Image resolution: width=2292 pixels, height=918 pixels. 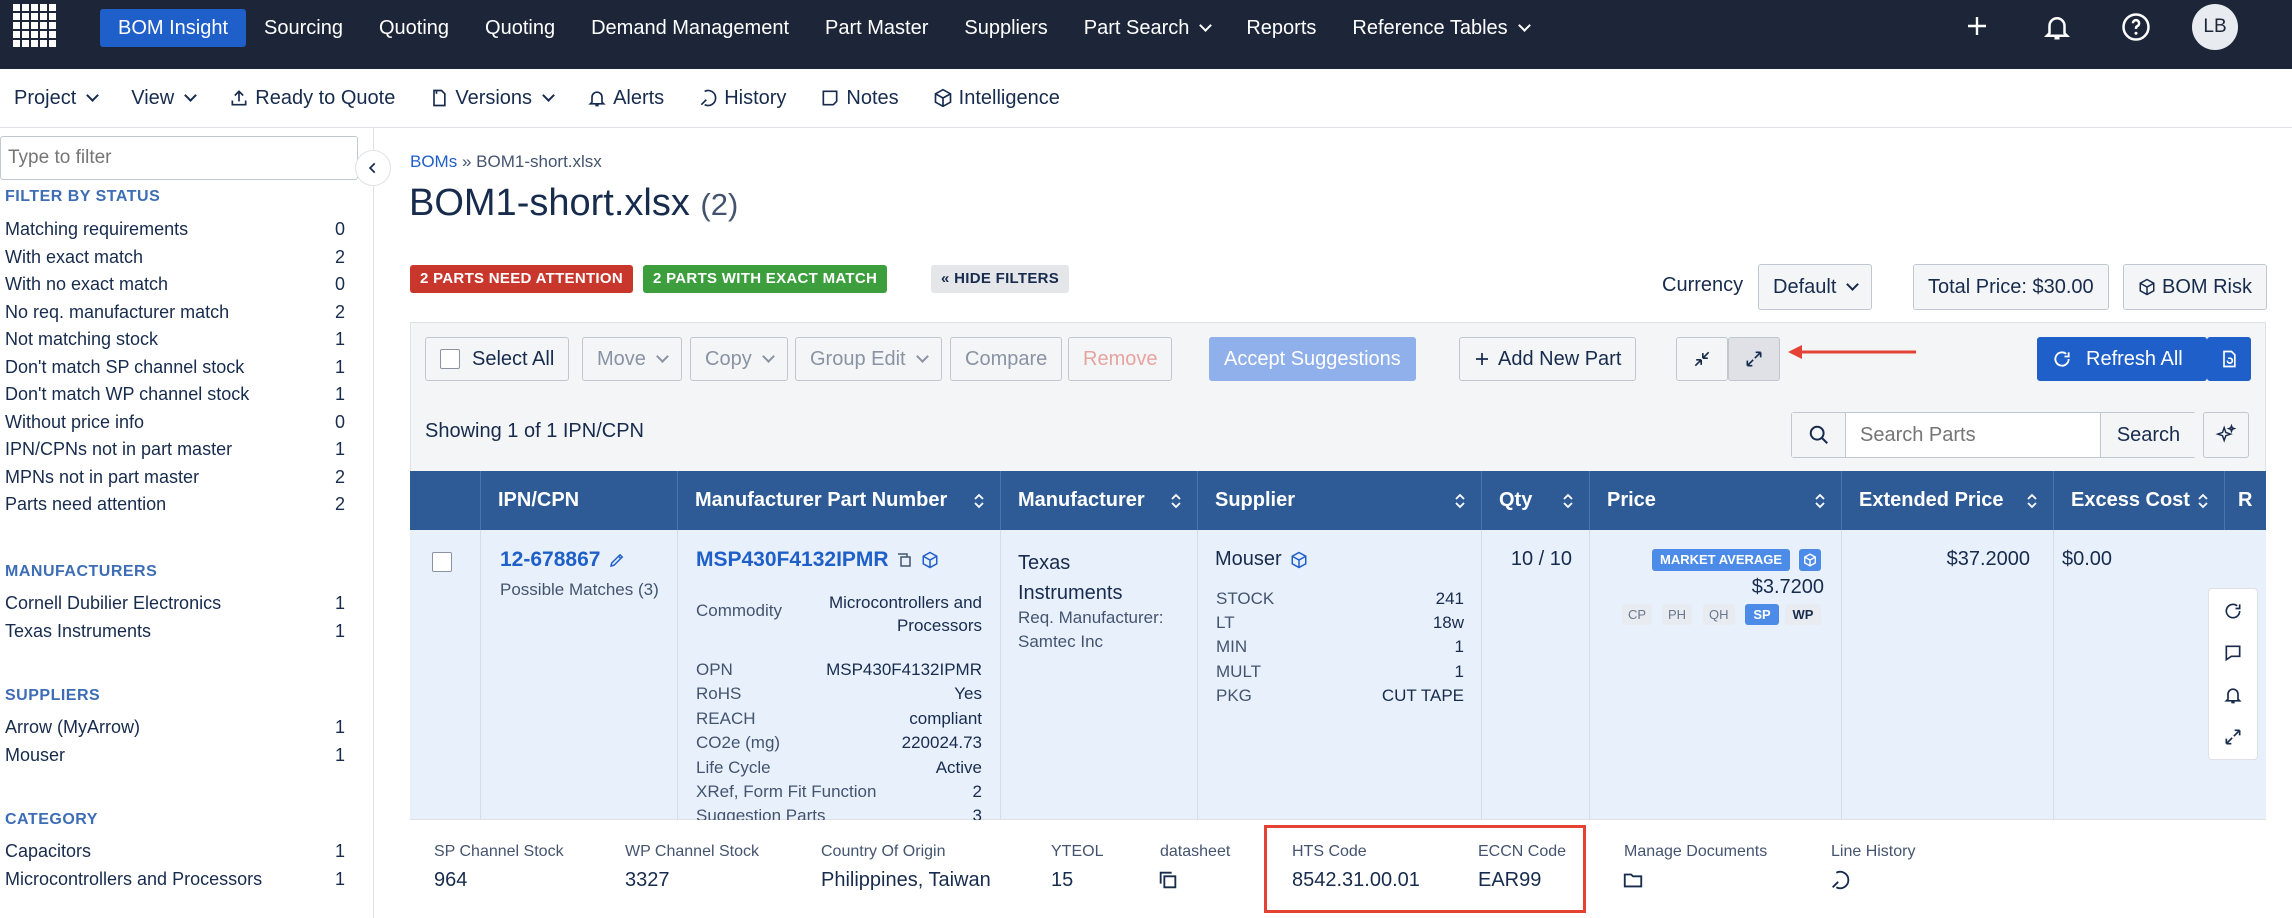 What do you see at coordinates (175, 851) in the screenshot?
I see `category-filter: Capacitors 1` at bounding box center [175, 851].